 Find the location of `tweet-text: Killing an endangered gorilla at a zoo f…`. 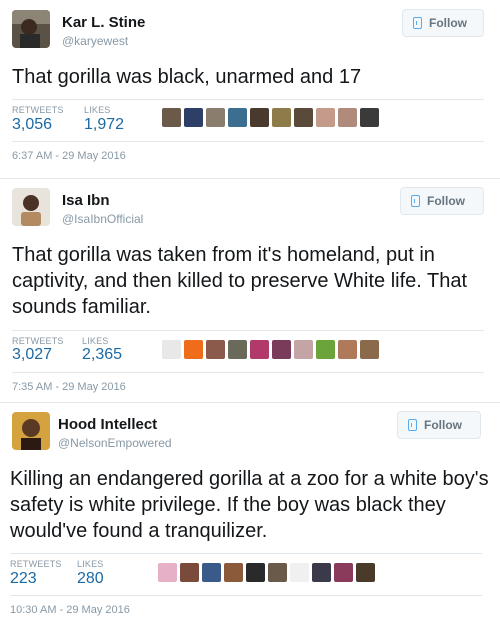

tweet-text: Killing an endangered gorilla at a zoo f… is located at coordinates (249, 505).